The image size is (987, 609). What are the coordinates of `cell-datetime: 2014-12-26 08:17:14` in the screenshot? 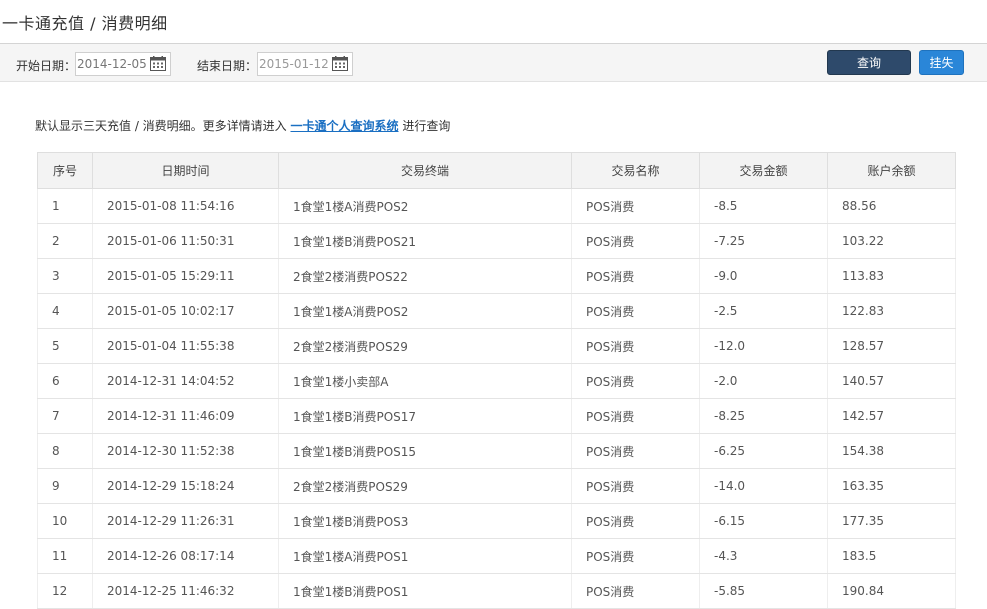 It's located at (185, 556).